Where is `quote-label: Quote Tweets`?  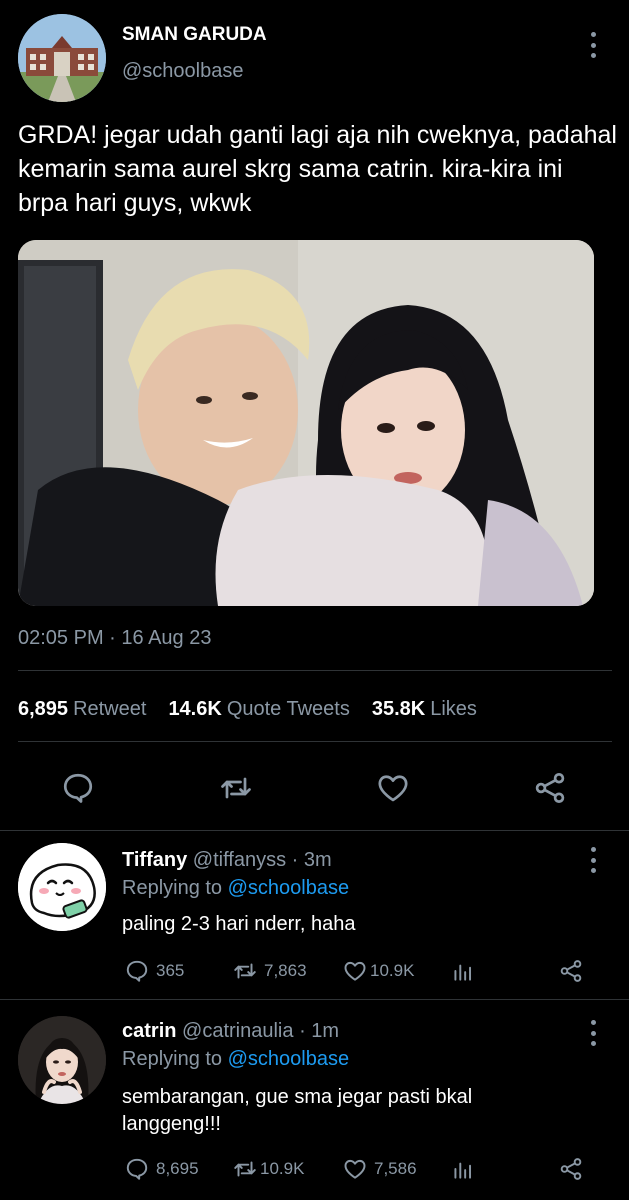
quote-label: Quote Tweets is located at coordinates (288, 709).